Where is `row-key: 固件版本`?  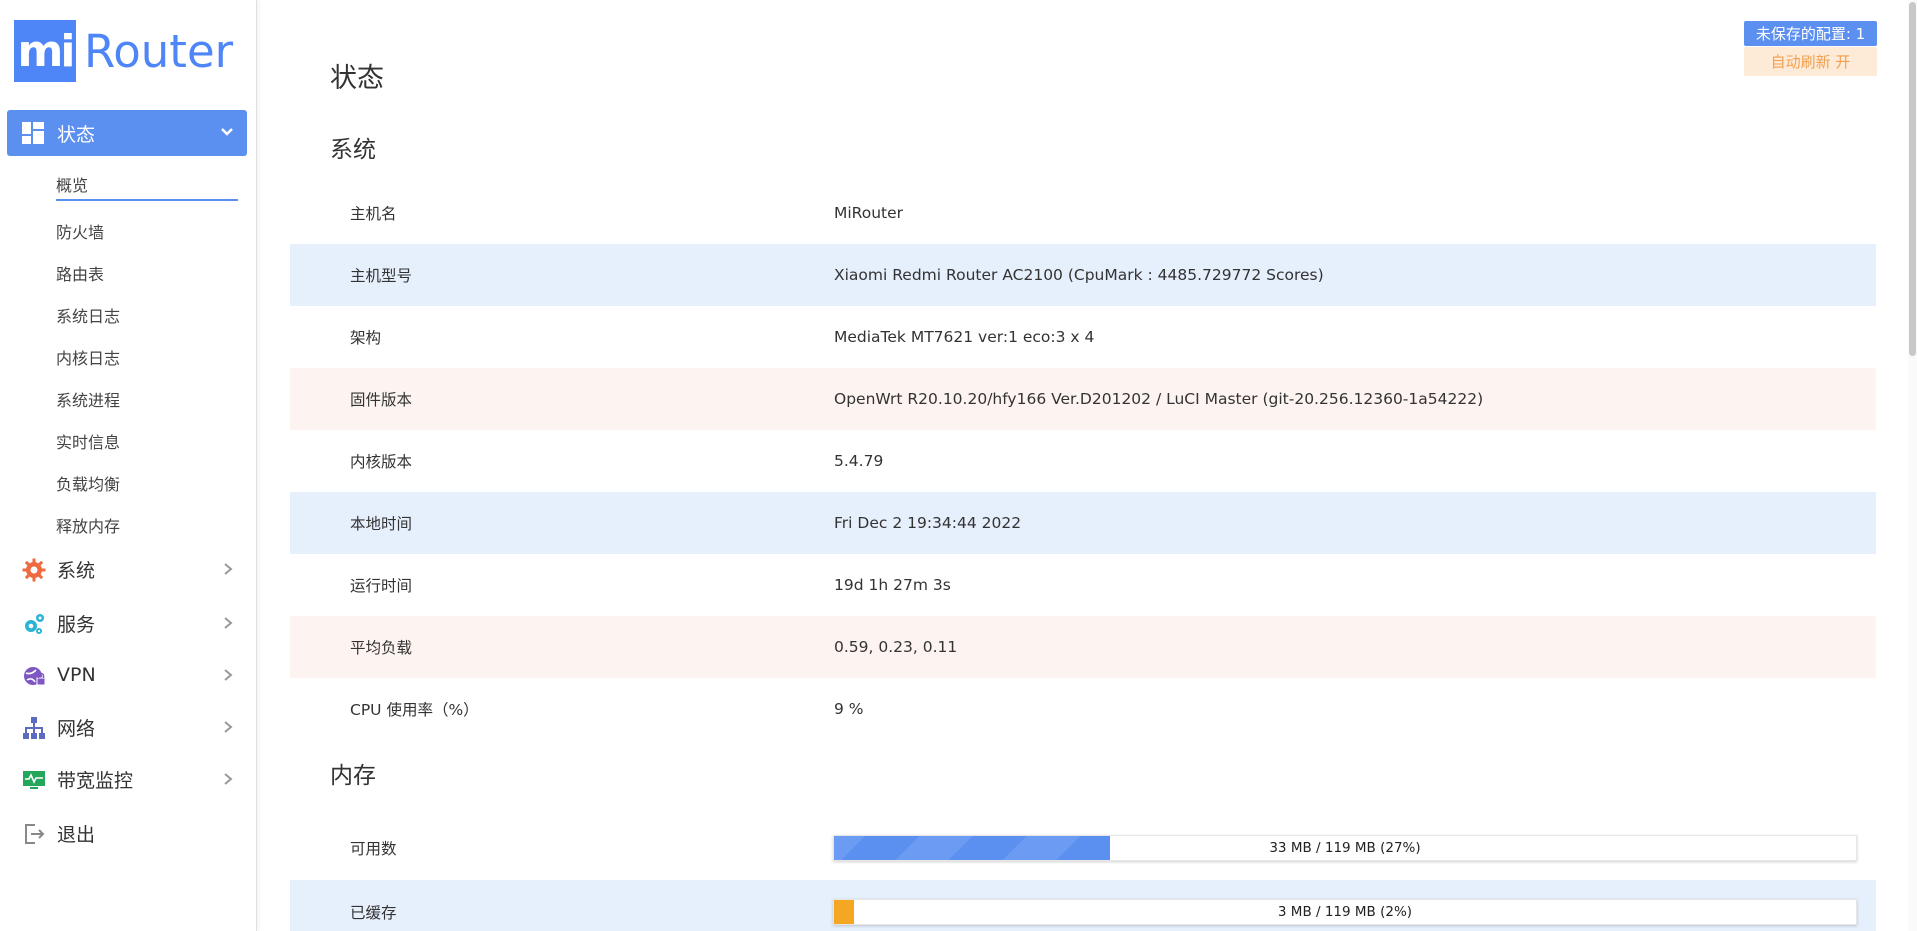 row-key: 固件版本 is located at coordinates (381, 400).